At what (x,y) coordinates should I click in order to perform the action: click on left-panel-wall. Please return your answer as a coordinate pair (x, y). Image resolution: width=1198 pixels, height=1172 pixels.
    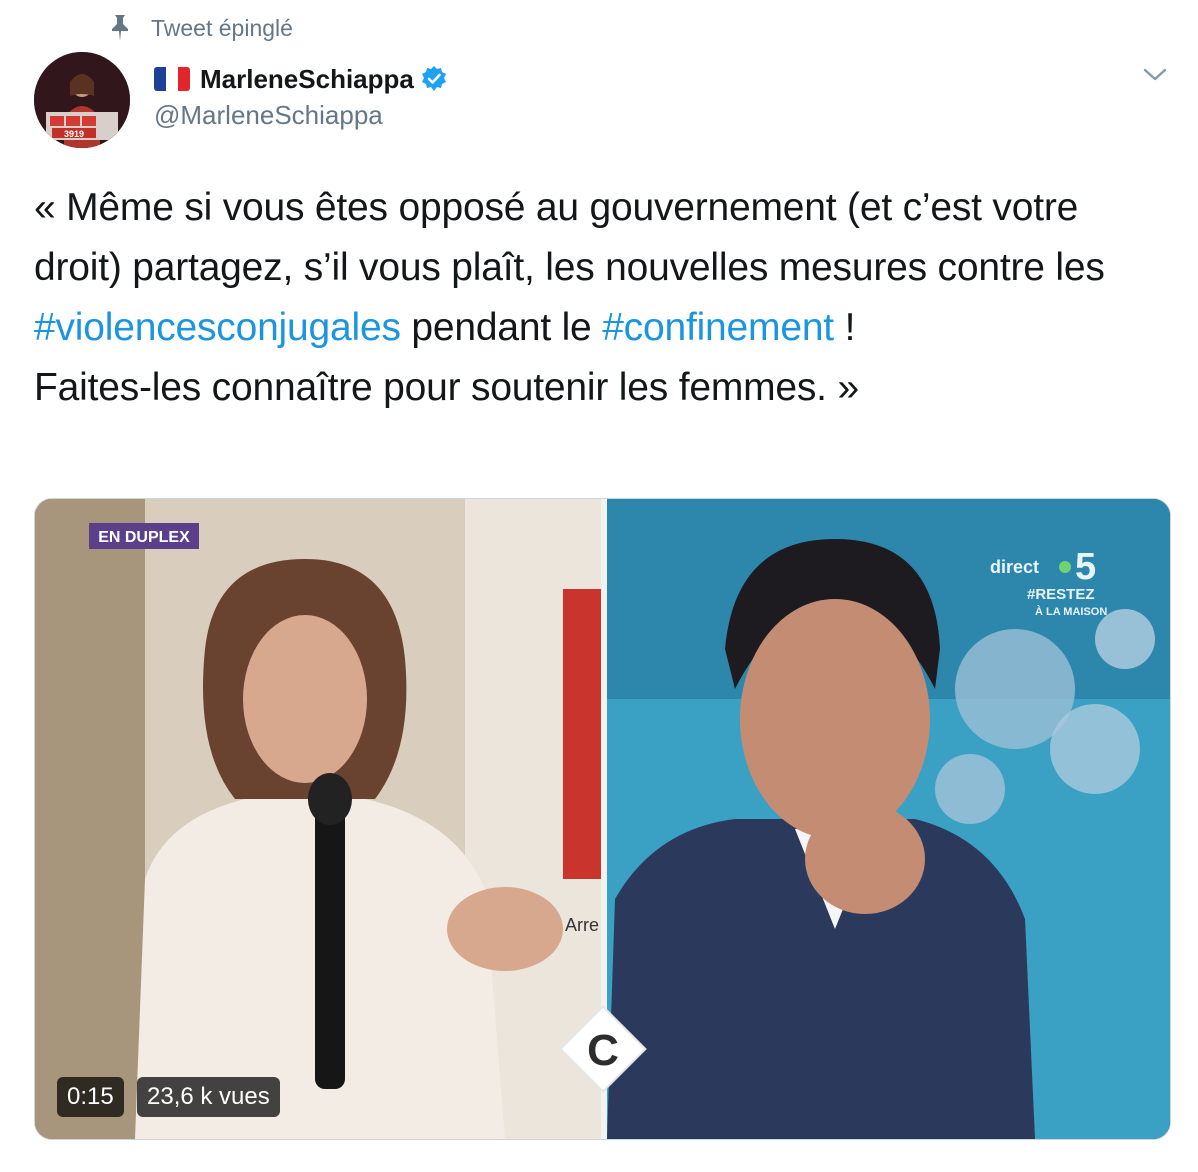
    Looking at the image, I should click on (90, 819).